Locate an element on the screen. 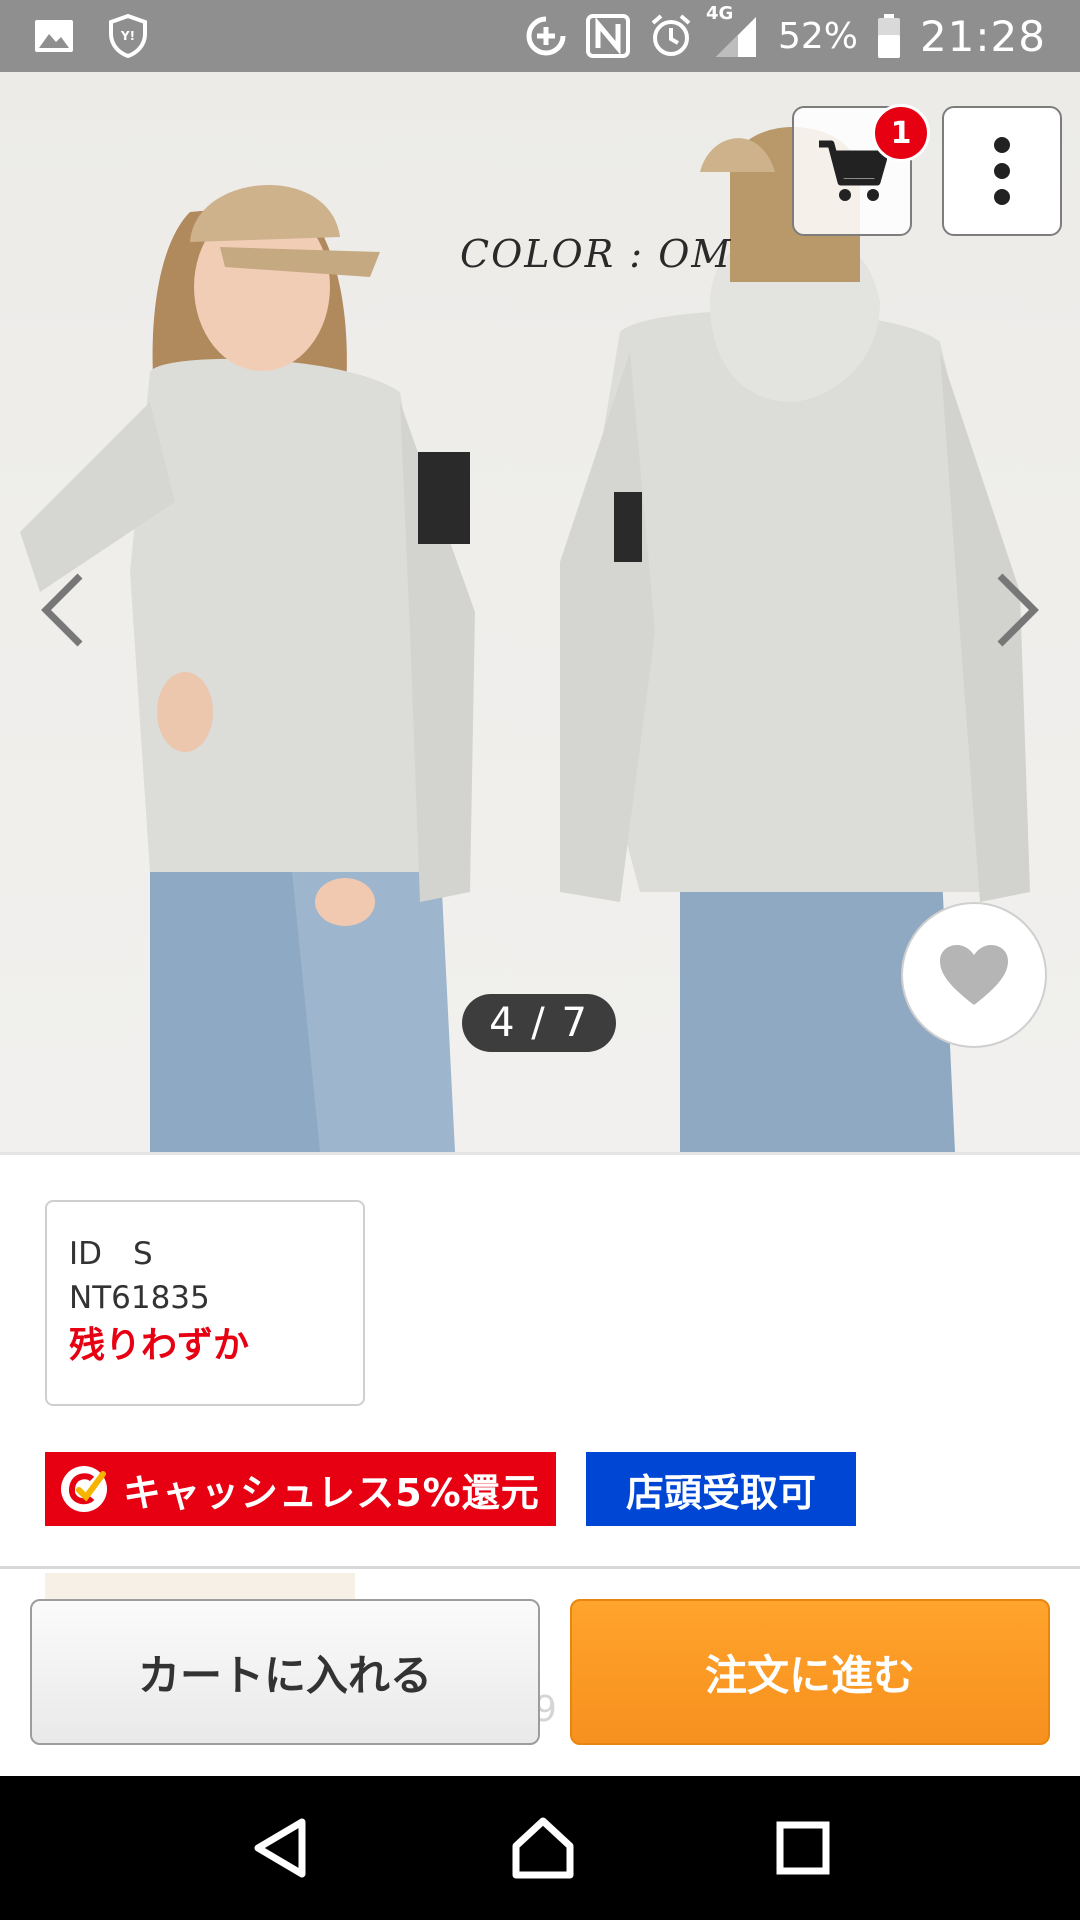 The height and width of the screenshot is (1920, 1080). cashless-reward-badge: キャッシュレス5%還元 is located at coordinates (300, 1489).